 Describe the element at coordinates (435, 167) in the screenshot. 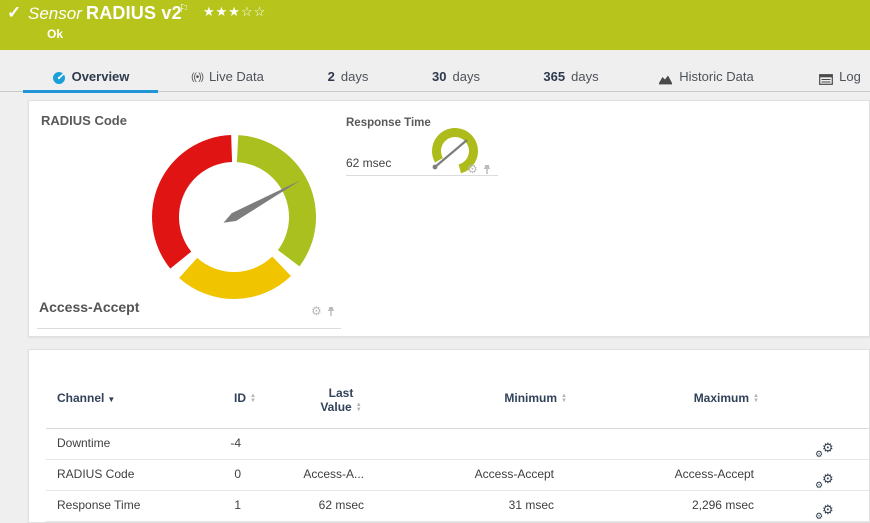

I see `mini-gauge-needle-tip` at that location.